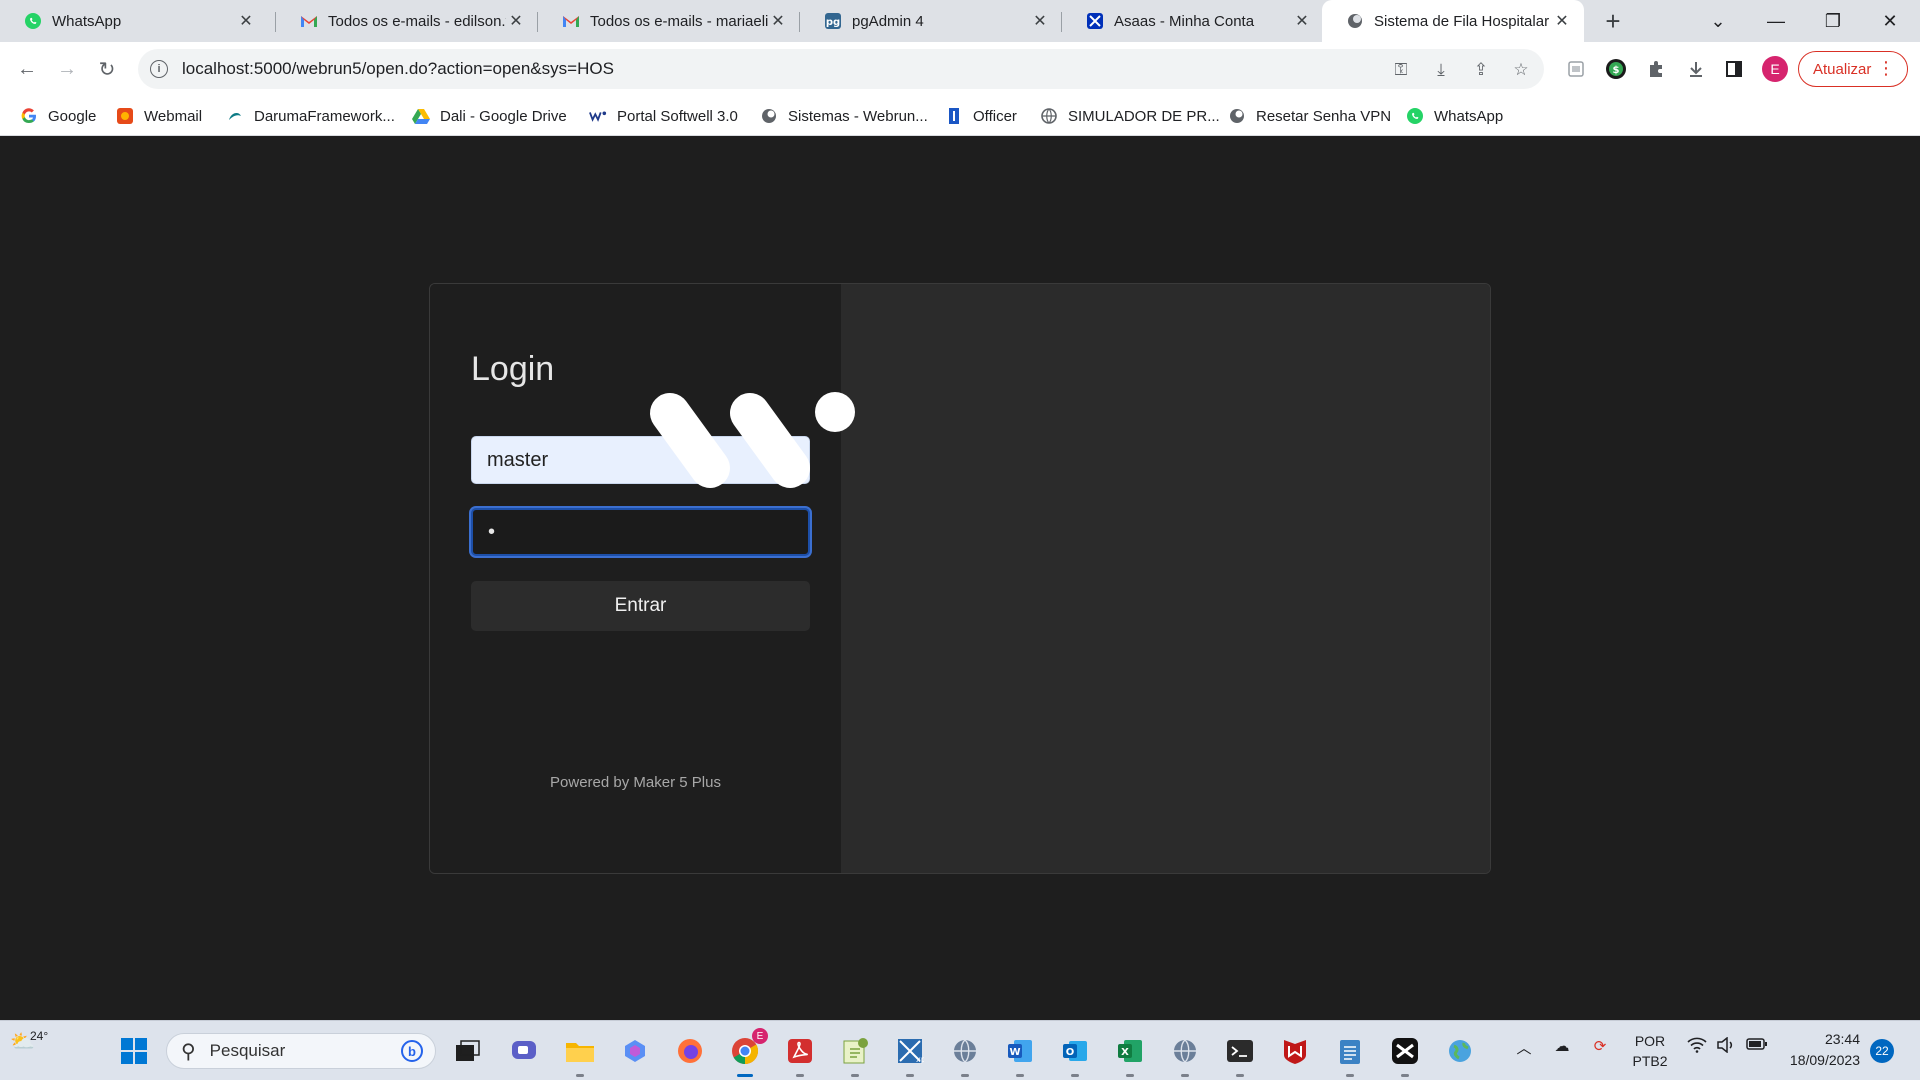 The height and width of the screenshot is (1080, 1920). Describe the element at coordinates (669, 21) in the screenshot. I see `tab-gmail-mariaelia: Todos os e-mails - mariaelia ✕` at that location.